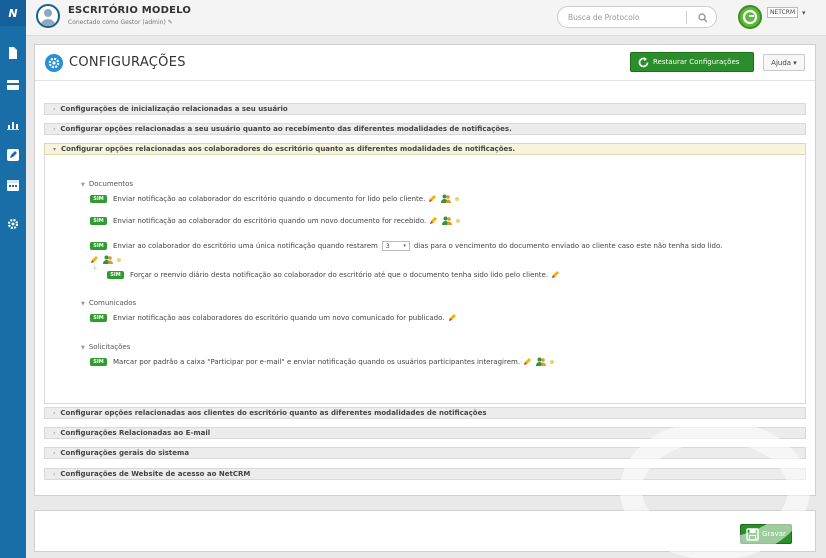  Describe the element at coordinates (752, 534) in the screenshot. I see `save-icon` at that location.